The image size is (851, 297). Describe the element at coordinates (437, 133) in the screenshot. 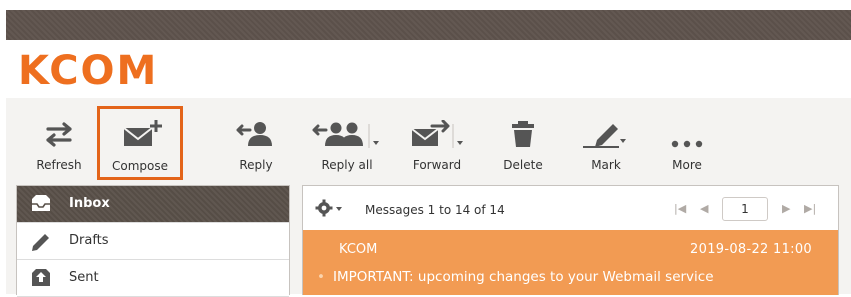

I see `forward-icon` at that location.